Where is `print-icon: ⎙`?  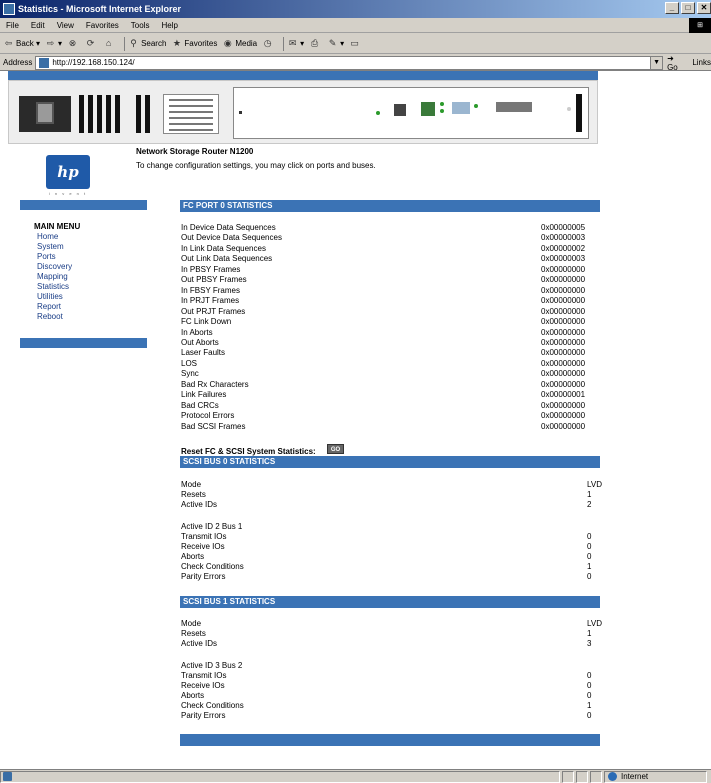
print-icon: ⎙ is located at coordinates (315, 43).